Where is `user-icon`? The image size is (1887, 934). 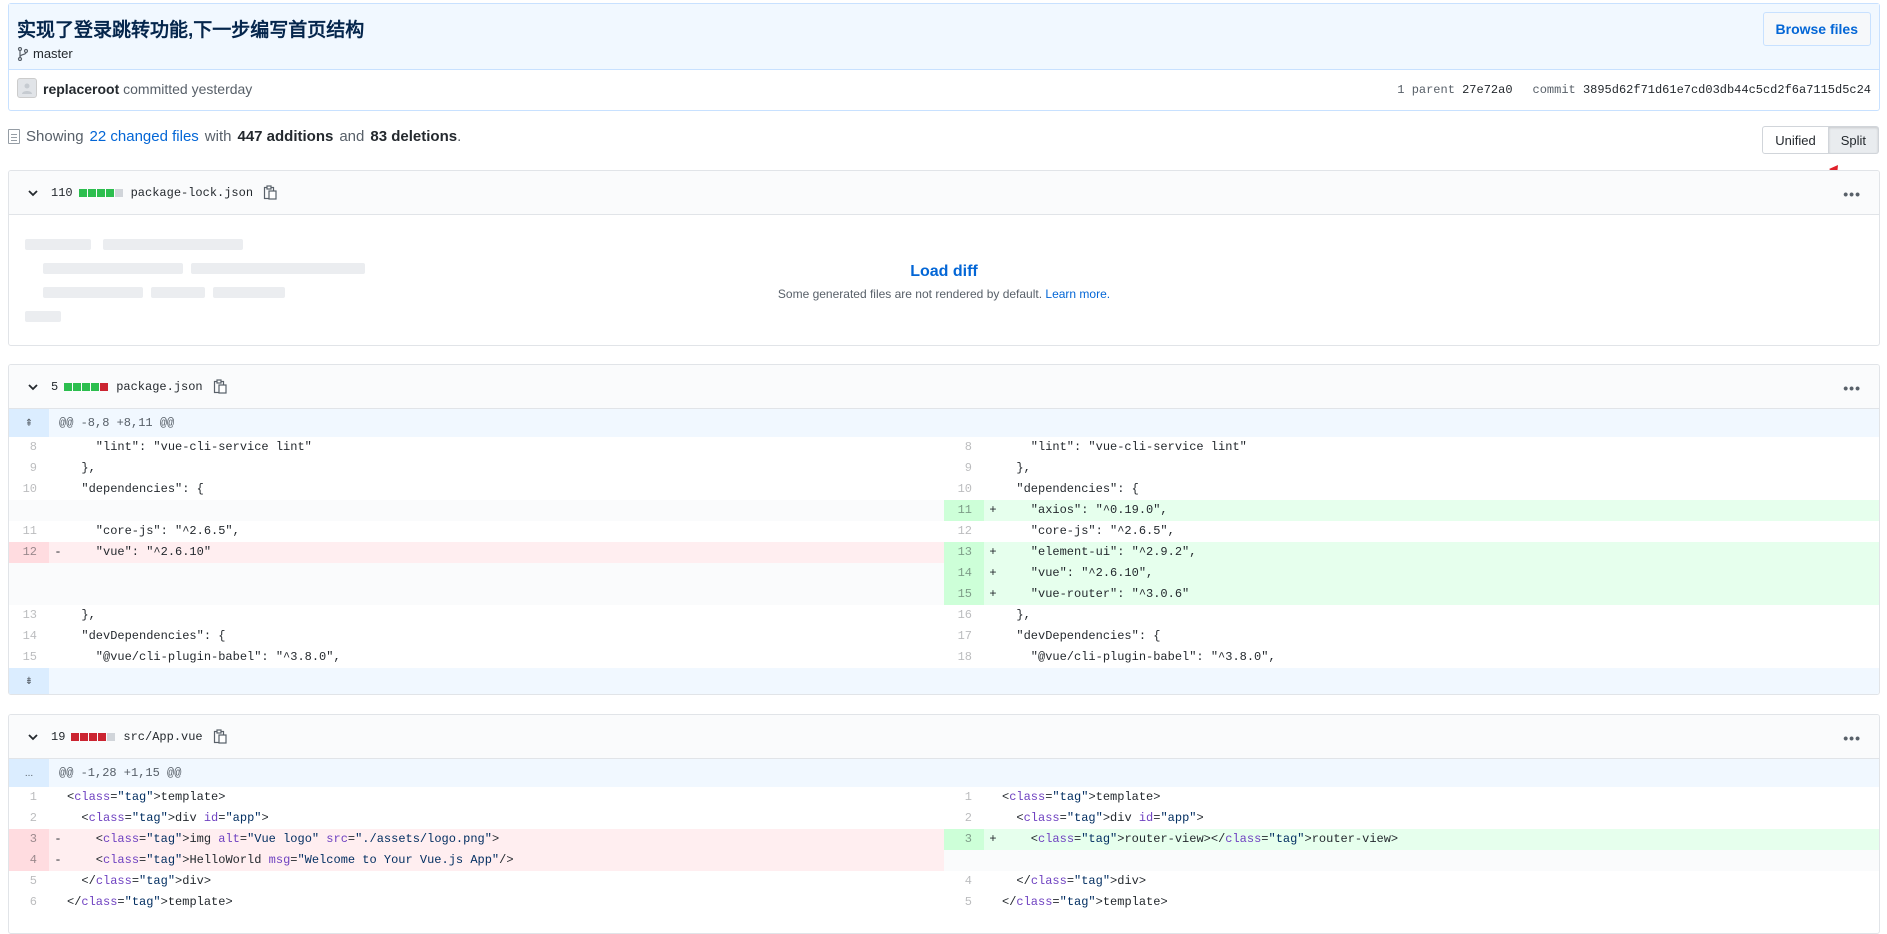
user-icon is located at coordinates (27, 88).